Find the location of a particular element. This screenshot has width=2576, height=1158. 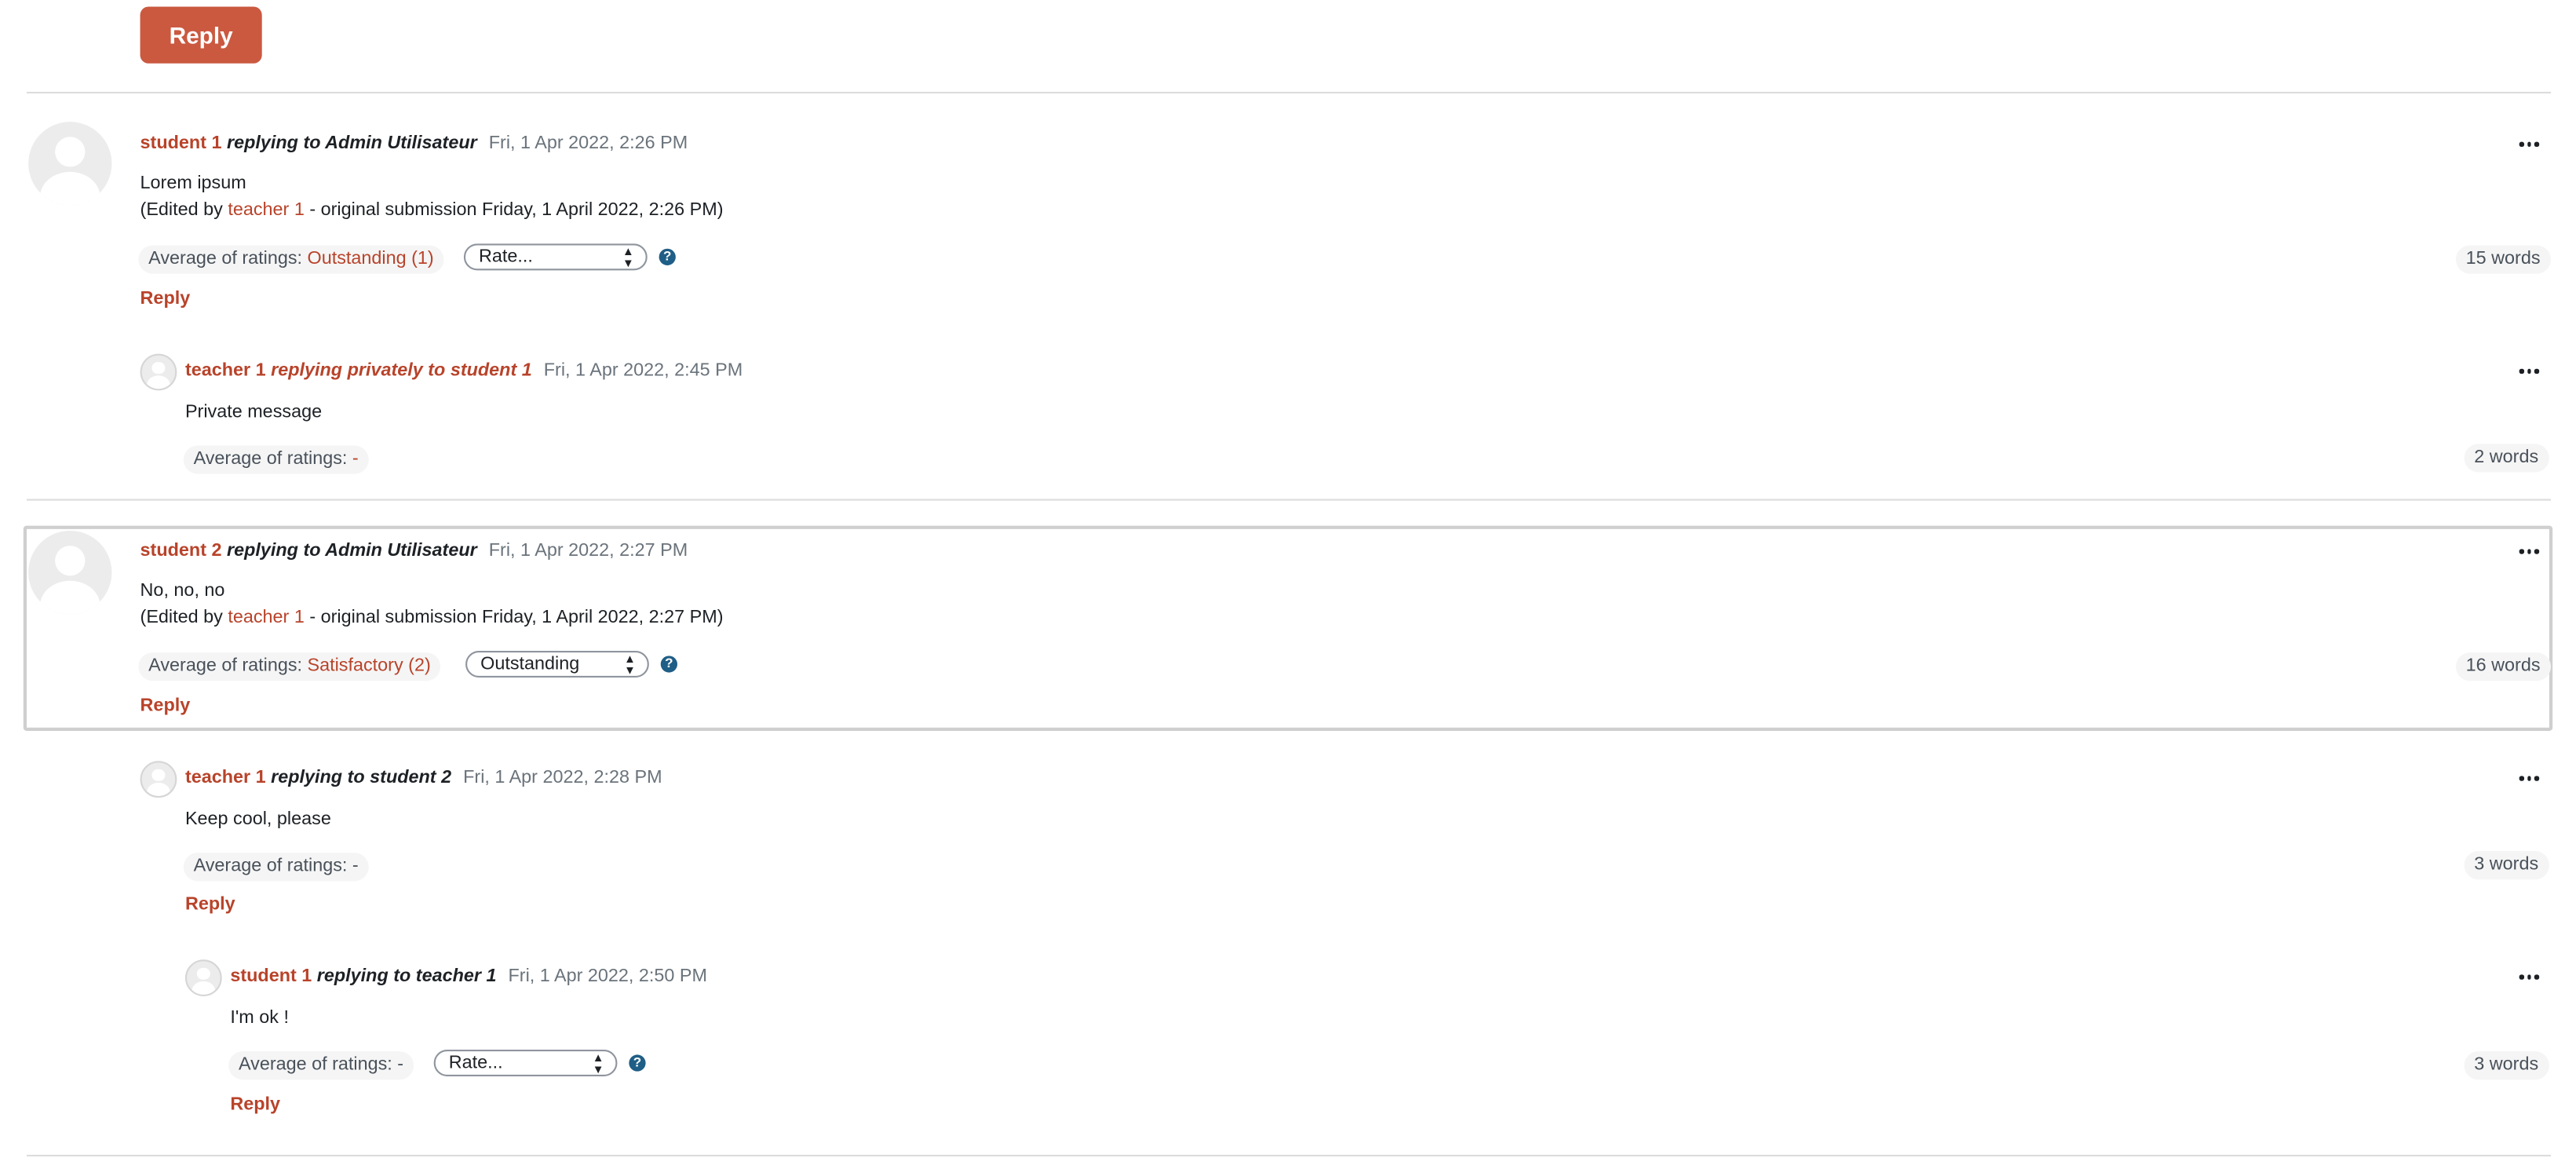

post-replying-to: replying to student 2 is located at coordinates (361, 777).